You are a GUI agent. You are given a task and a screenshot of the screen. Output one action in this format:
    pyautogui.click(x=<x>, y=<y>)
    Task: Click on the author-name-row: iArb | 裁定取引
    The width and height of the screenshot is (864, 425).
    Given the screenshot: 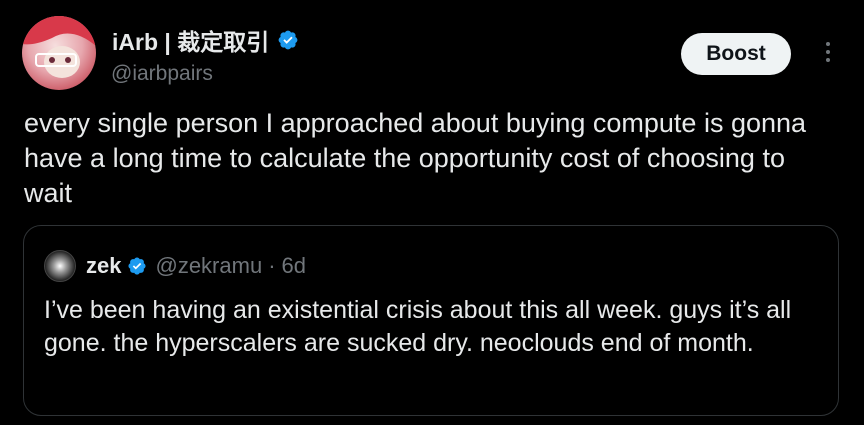 What is the action you would take?
    pyautogui.click(x=205, y=40)
    